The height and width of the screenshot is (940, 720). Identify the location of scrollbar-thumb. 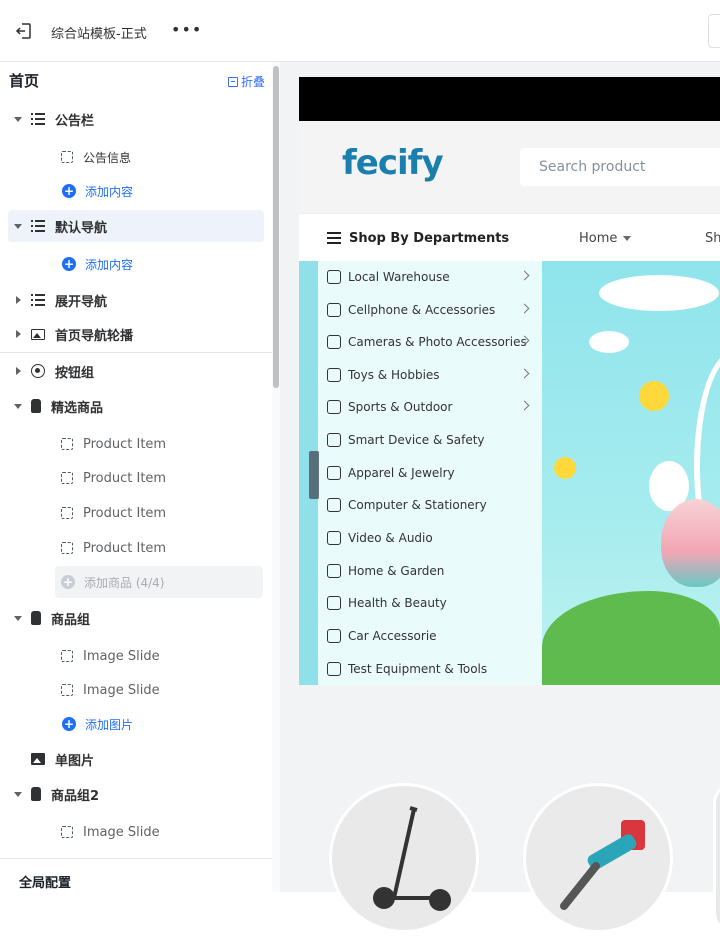
(276, 227).